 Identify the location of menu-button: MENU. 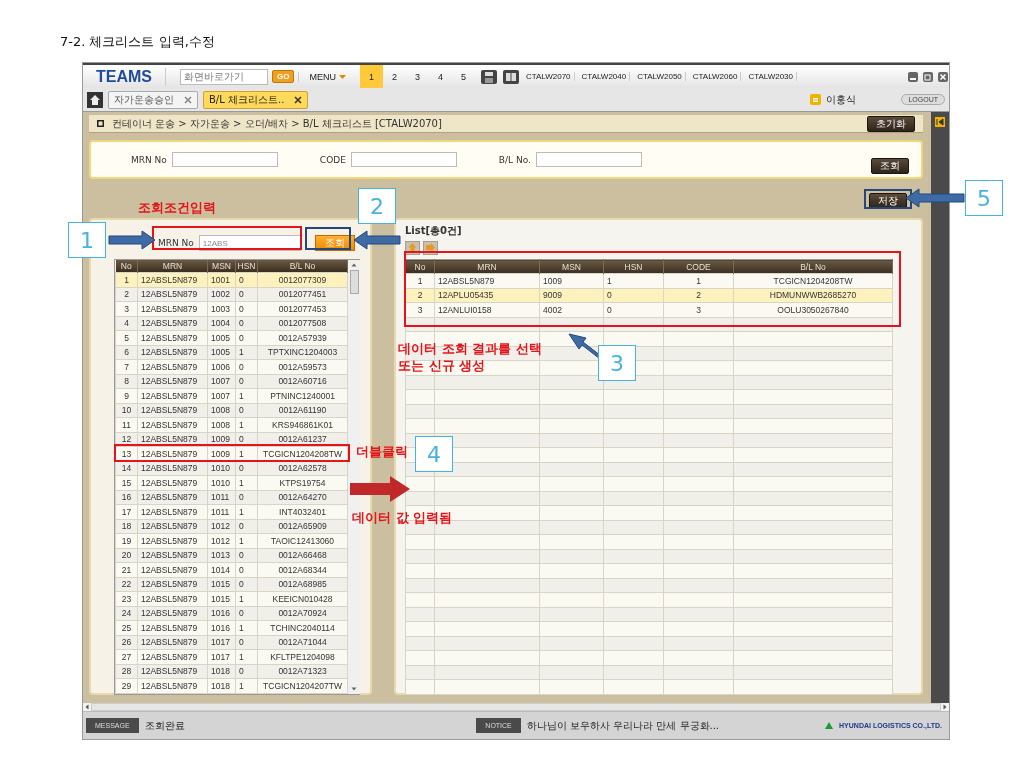
(327, 76).